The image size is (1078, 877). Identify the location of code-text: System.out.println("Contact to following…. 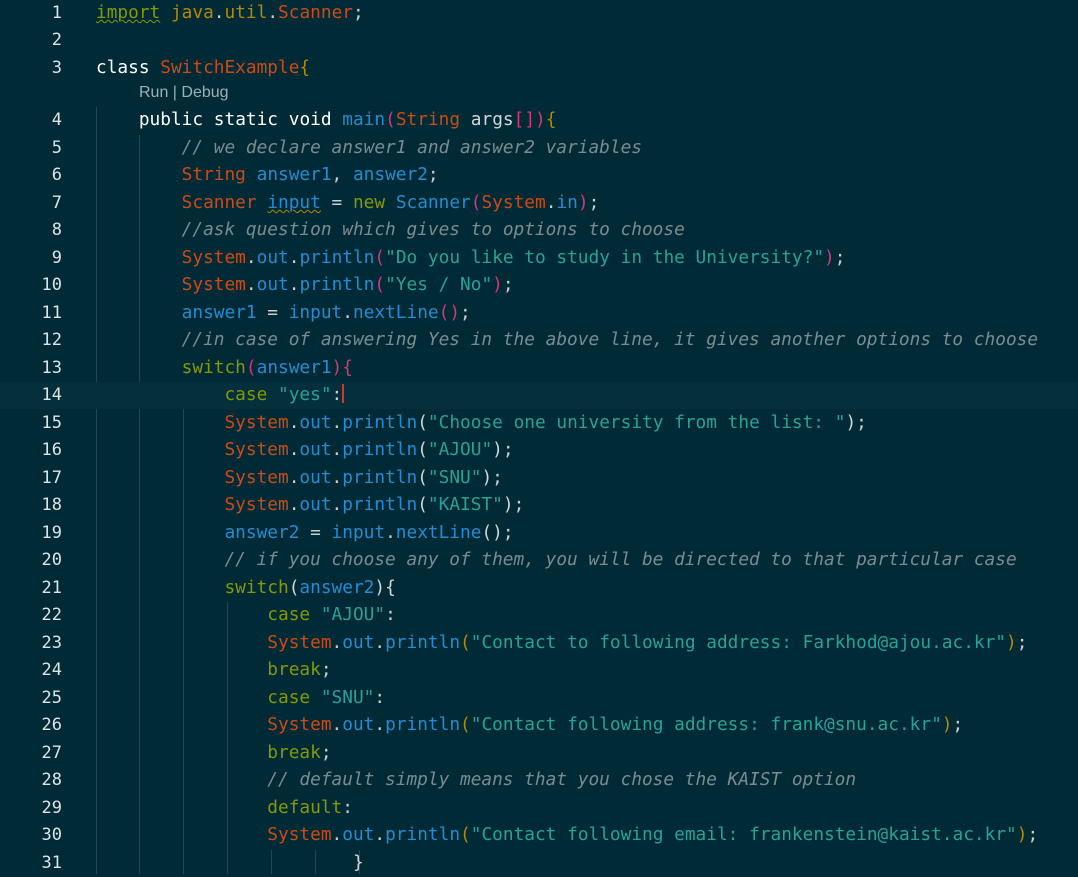
(561, 642).